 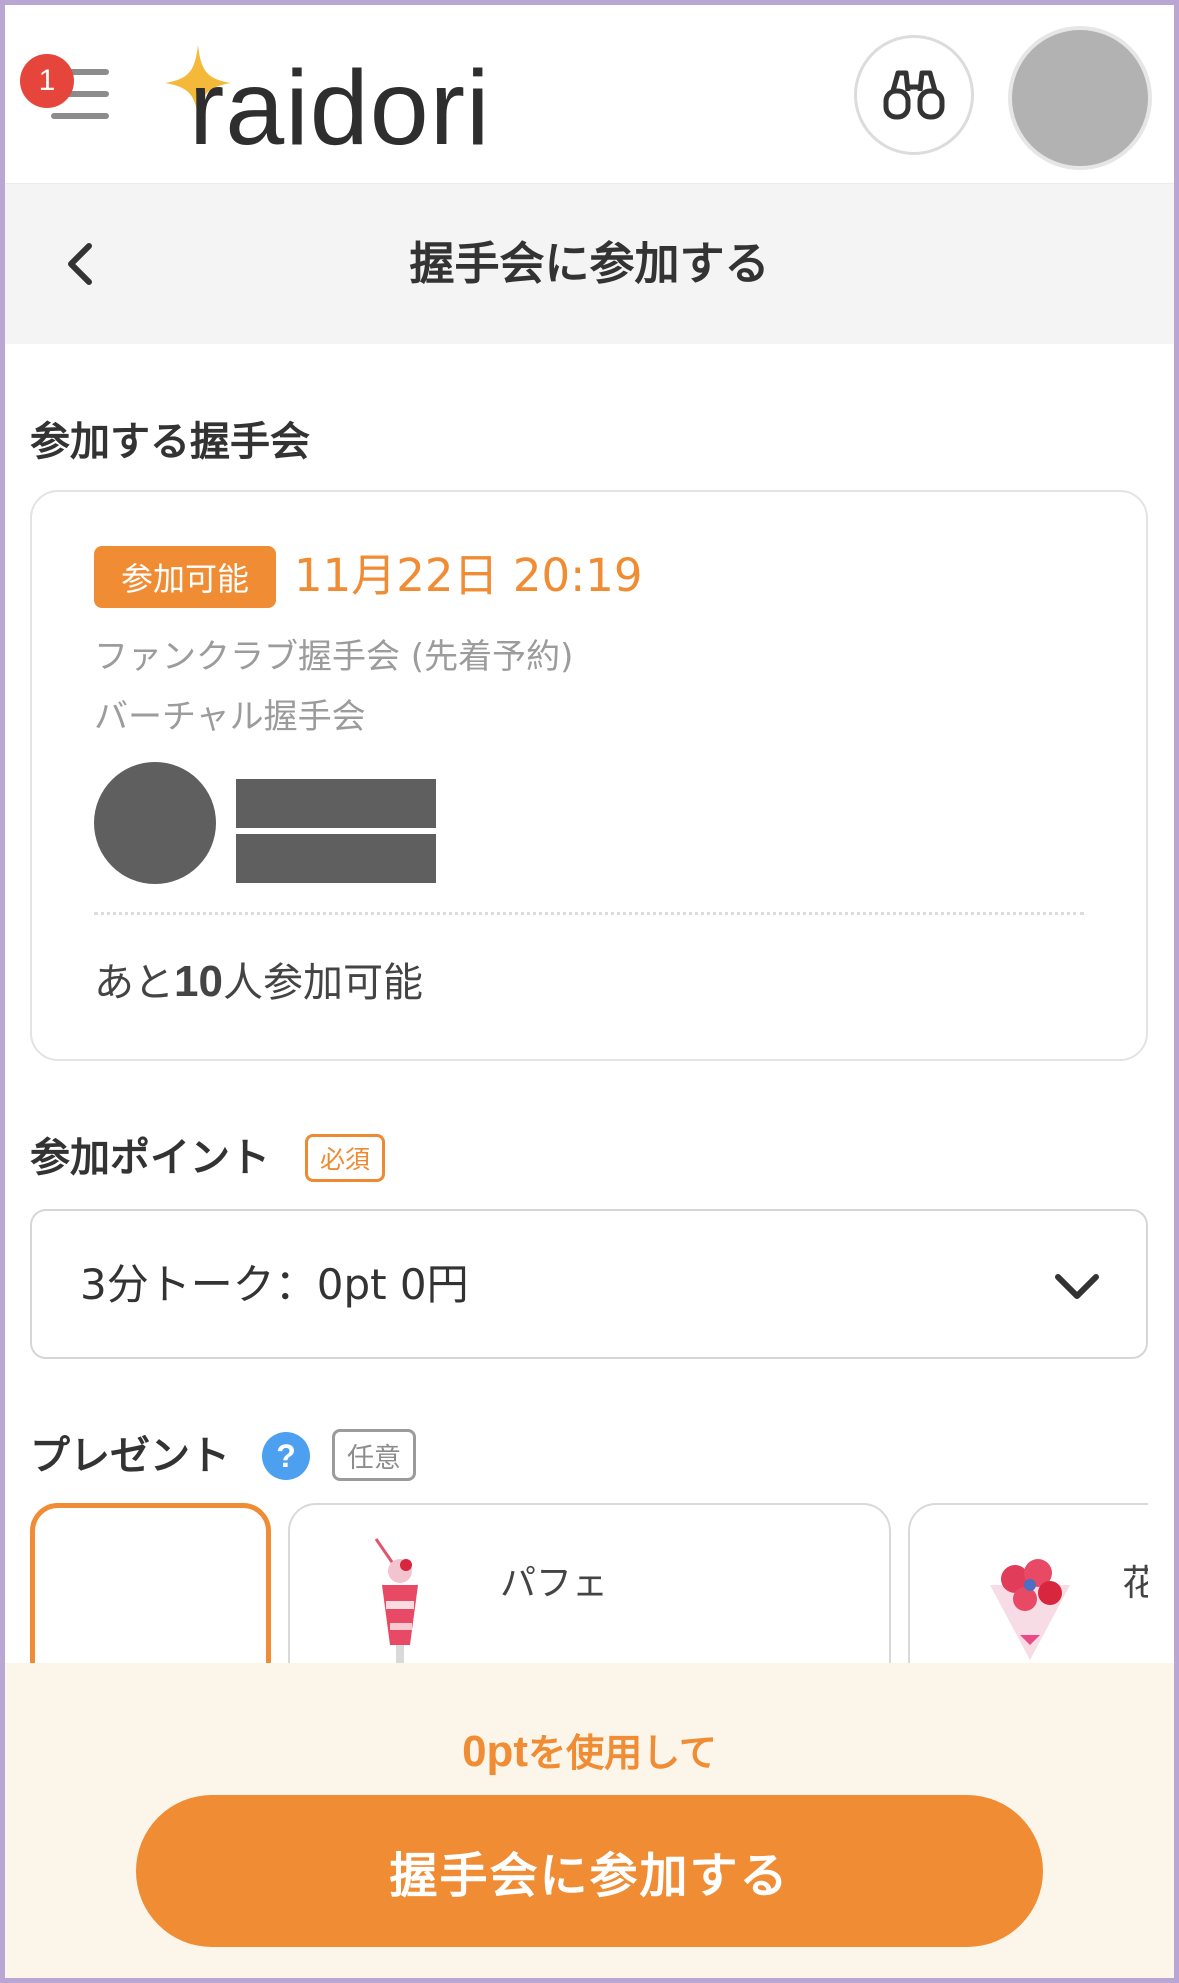 I want to click on bouquet-icon, so click(x=1030, y=1609).